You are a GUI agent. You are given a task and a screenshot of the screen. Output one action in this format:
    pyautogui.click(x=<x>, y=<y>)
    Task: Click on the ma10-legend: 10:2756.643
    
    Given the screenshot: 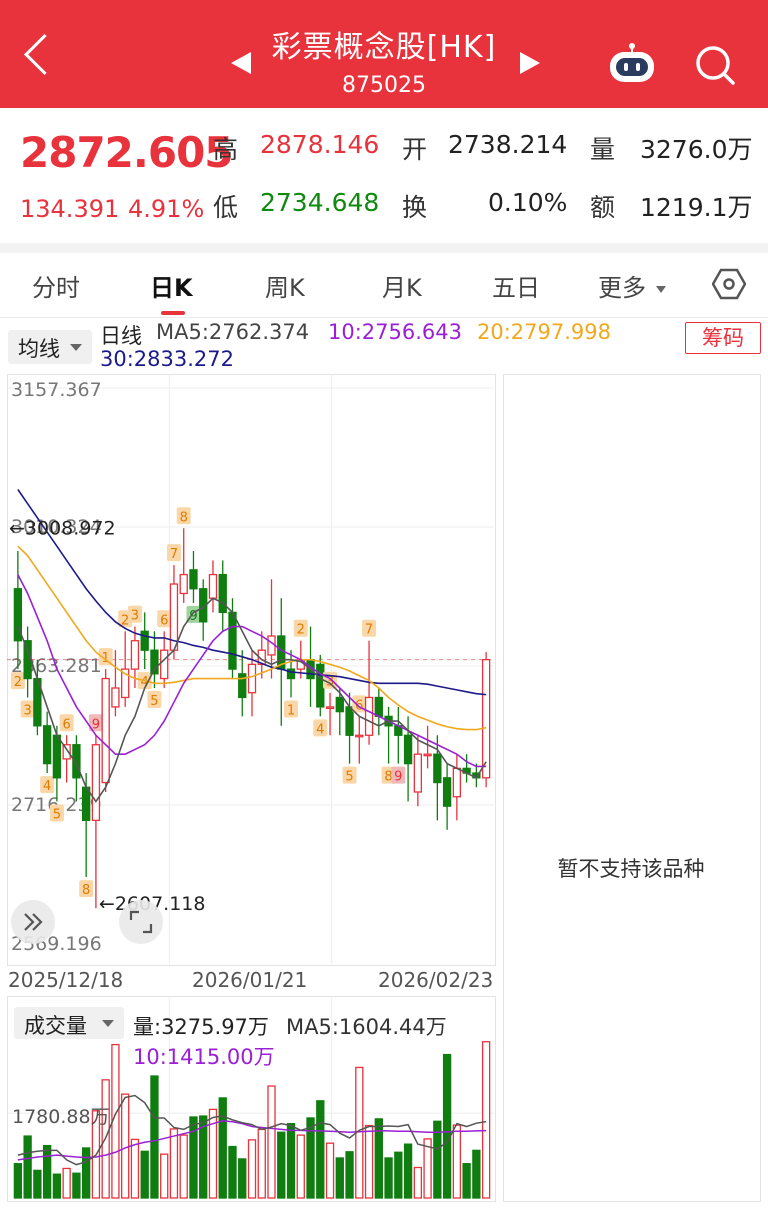 What is the action you would take?
    pyautogui.click(x=395, y=332)
    